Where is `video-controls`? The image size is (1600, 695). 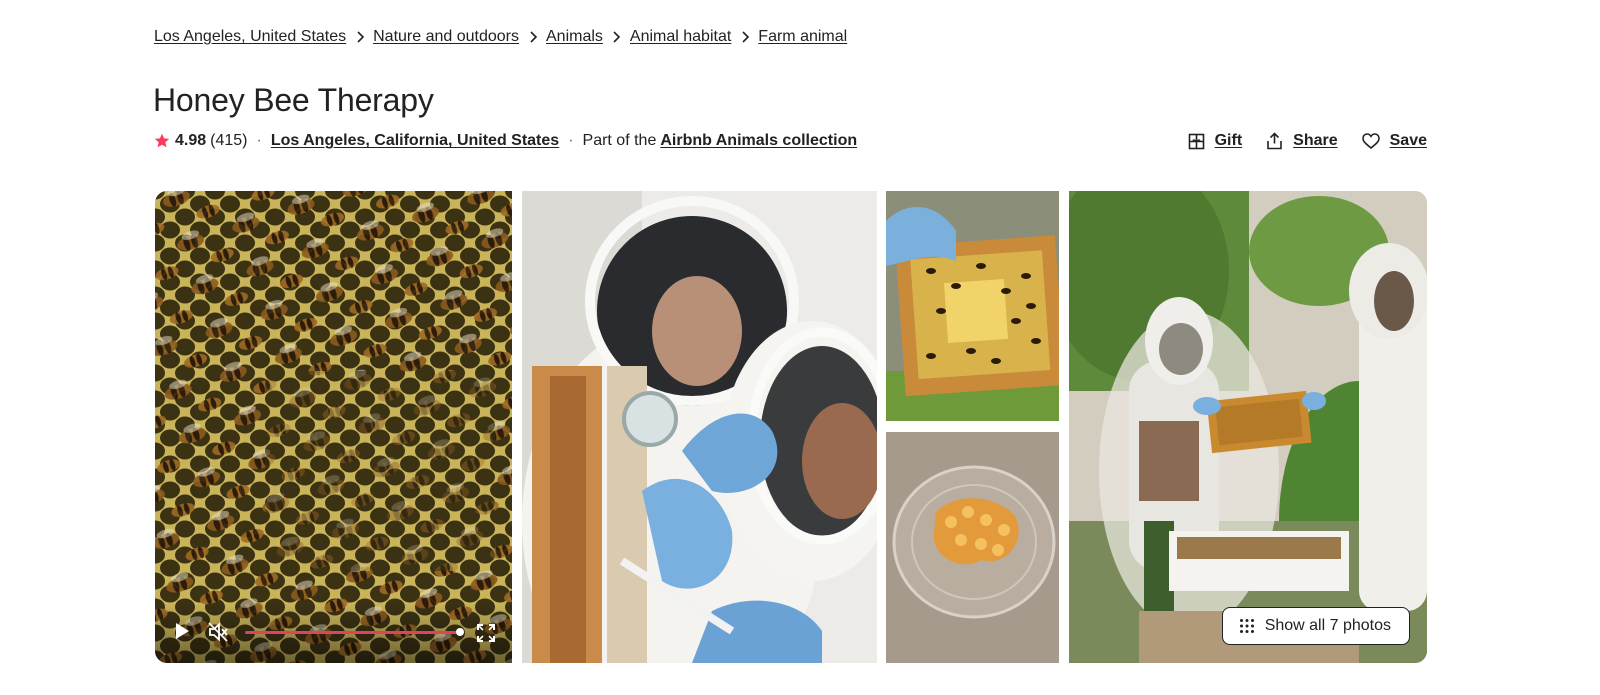
video-controls is located at coordinates (333, 633).